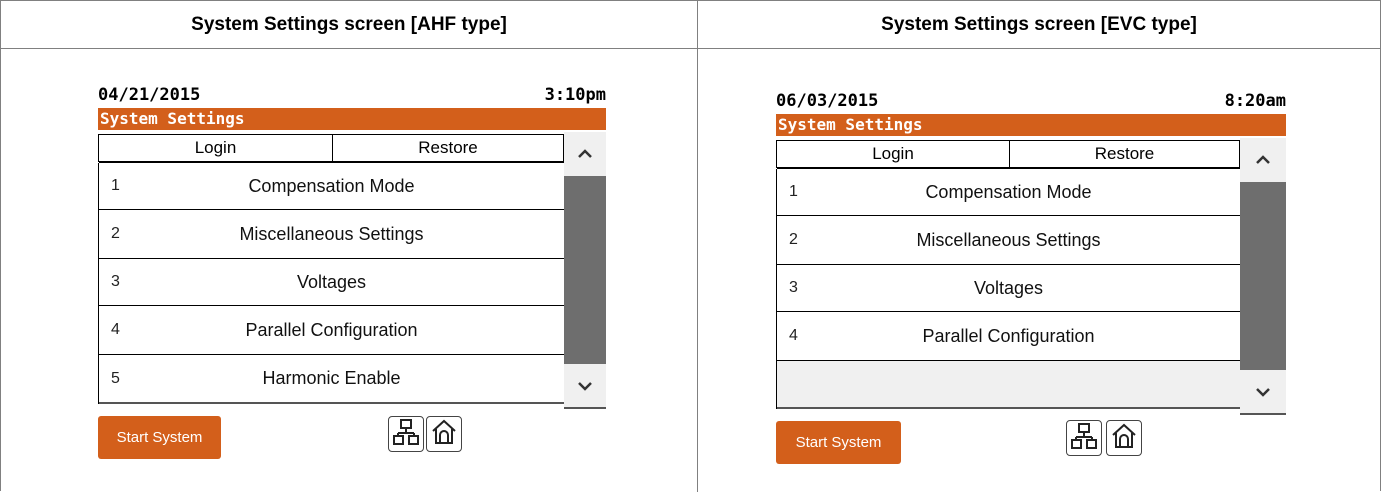 This screenshot has height=492, width=1382. Describe the element at coordinates (349, 25) in the screenshot. I see `header-ahf: System Settings screen [AHF type]` at that location.